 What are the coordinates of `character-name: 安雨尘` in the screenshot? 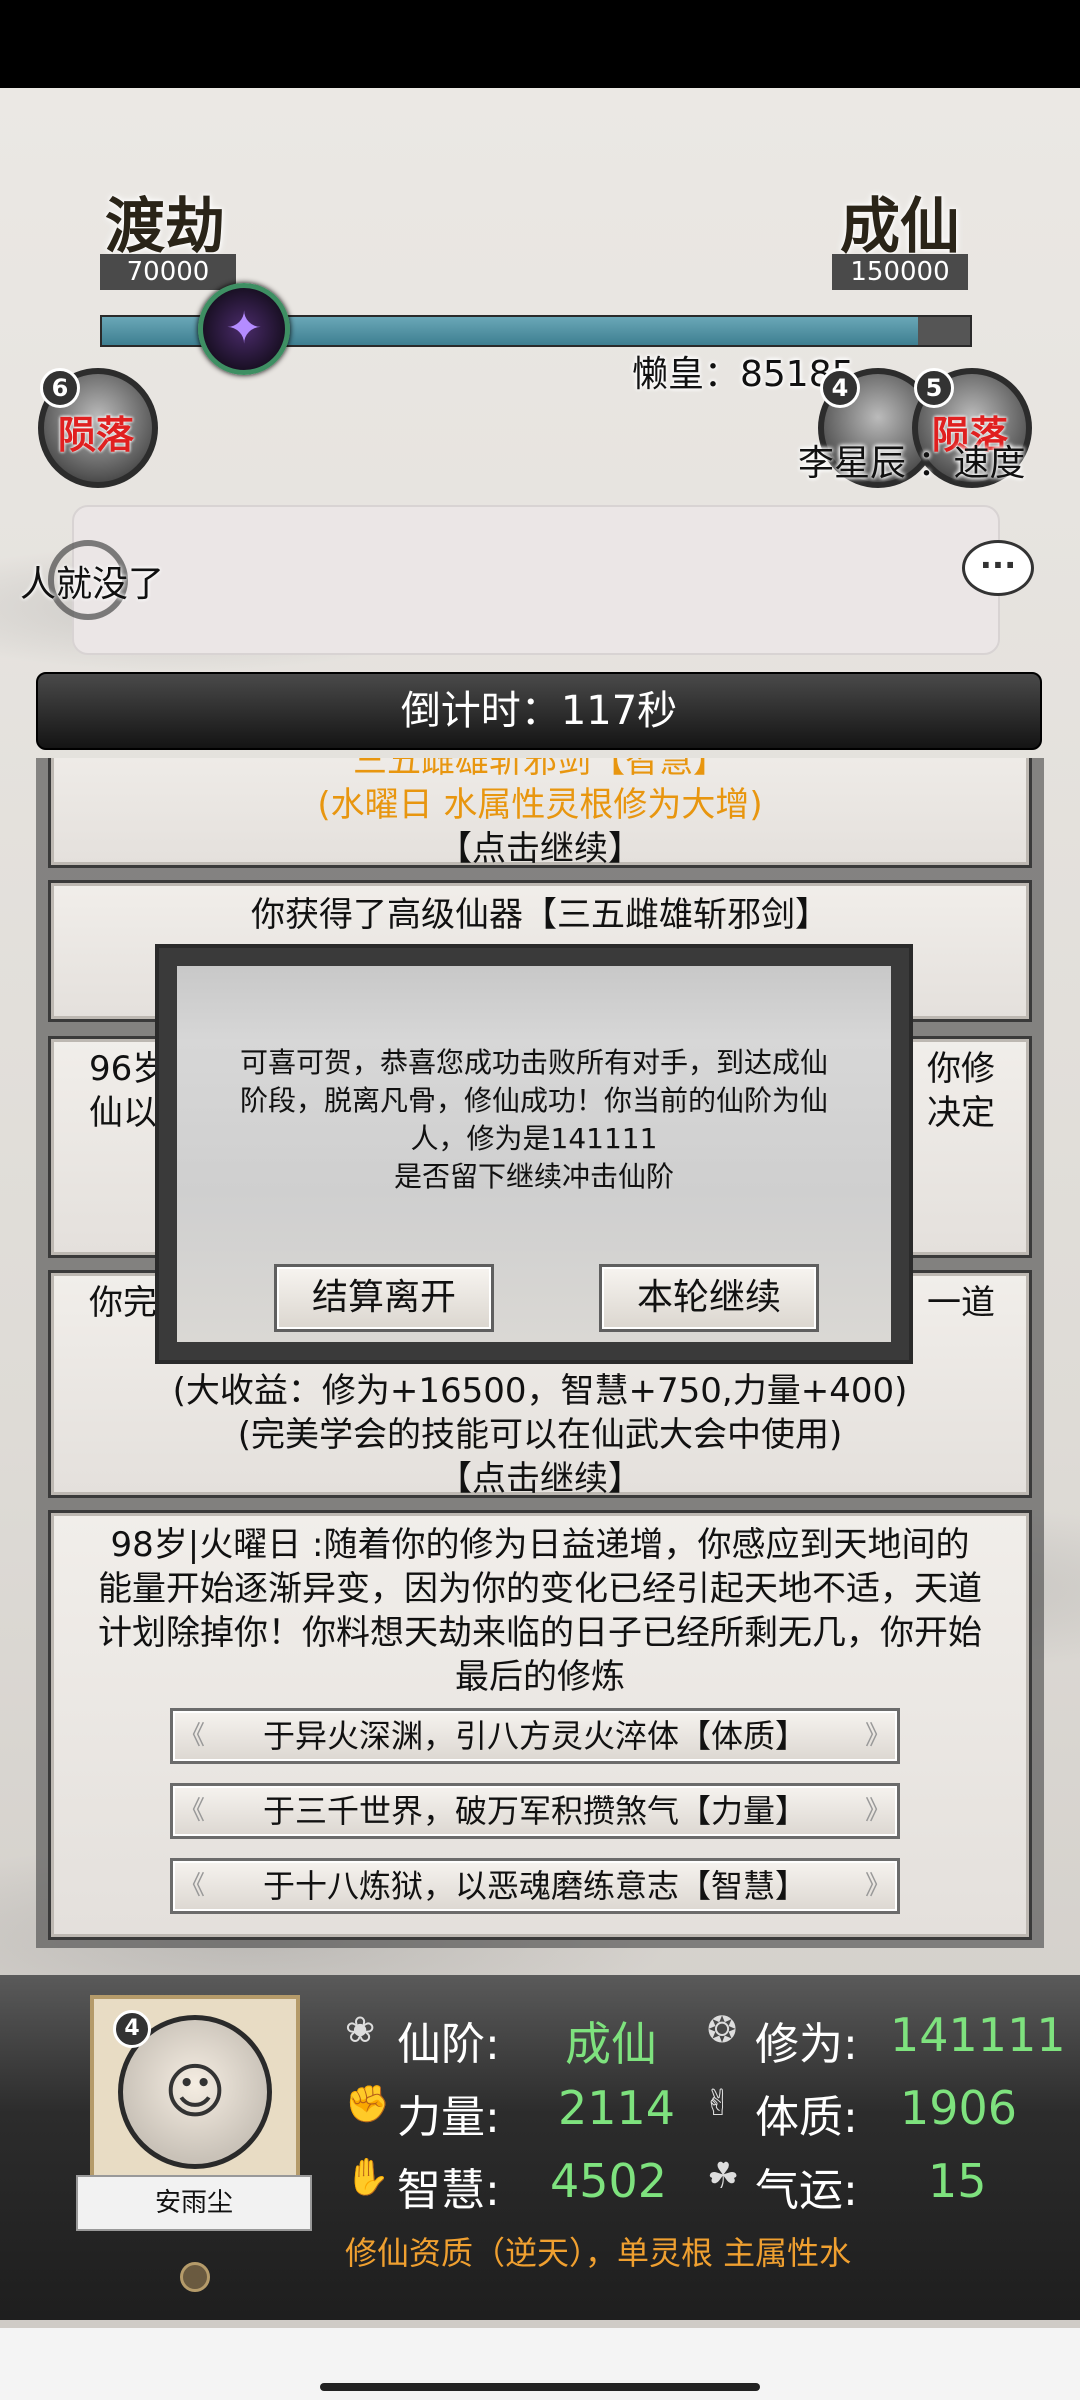 It's located at (194, 2203).